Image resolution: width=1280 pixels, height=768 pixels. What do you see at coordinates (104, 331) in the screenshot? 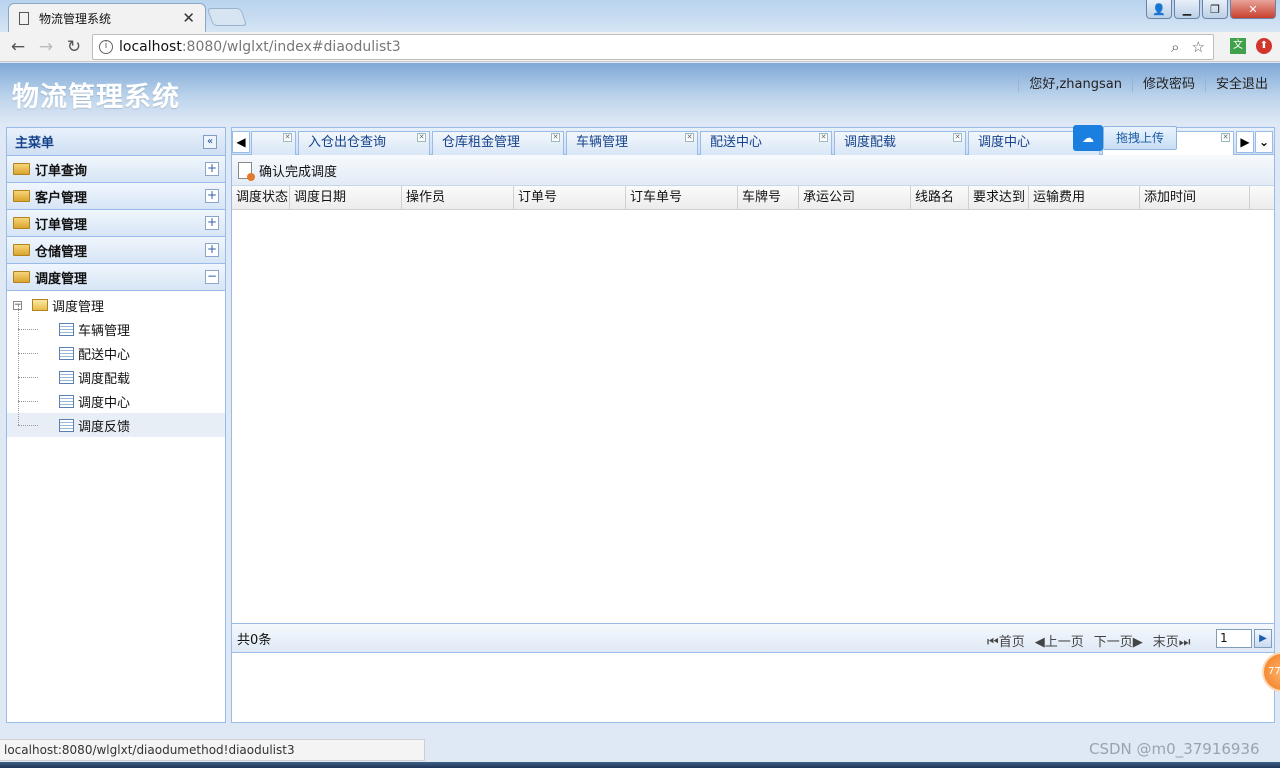
I see `tree-item-label: 车辆管理` at bounding box center [104, 331].